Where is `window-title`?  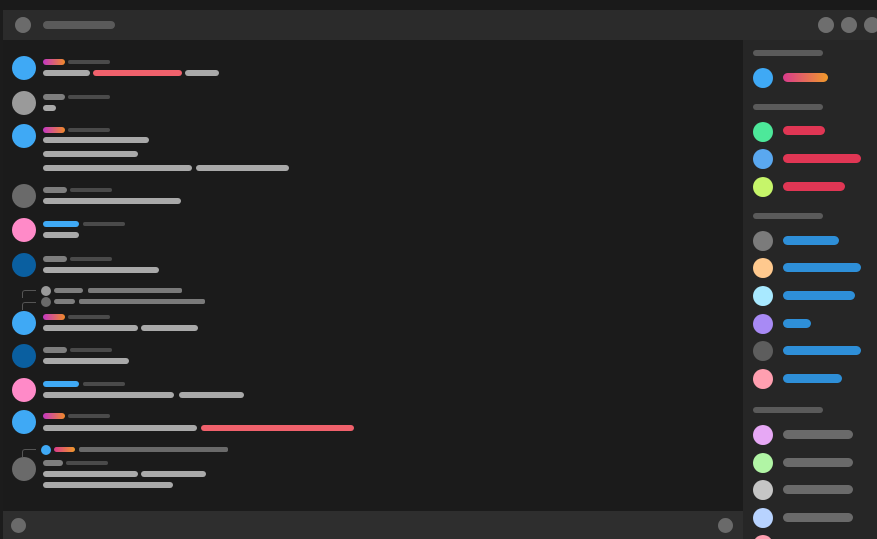 window-title is located at coordinates (79, 25).